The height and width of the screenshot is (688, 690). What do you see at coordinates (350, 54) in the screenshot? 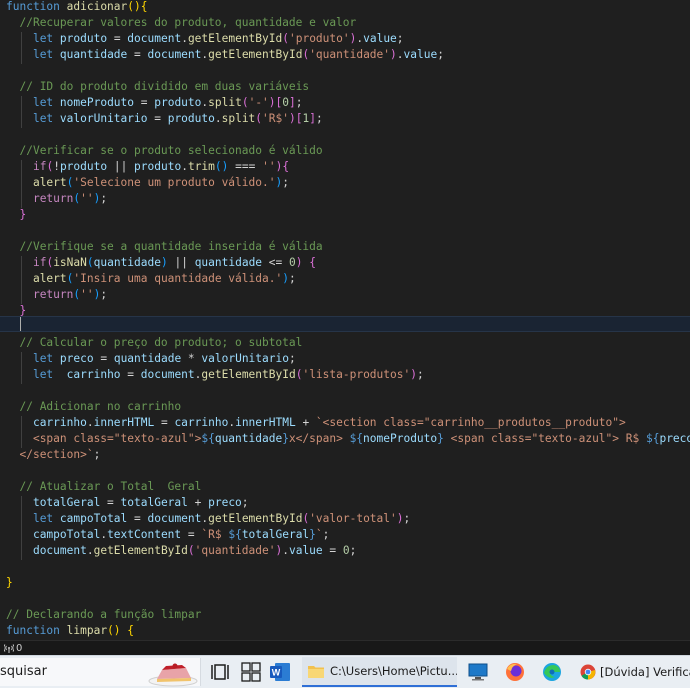
I see `code-token: 'quantidade'` at bounding box center [350, 54].